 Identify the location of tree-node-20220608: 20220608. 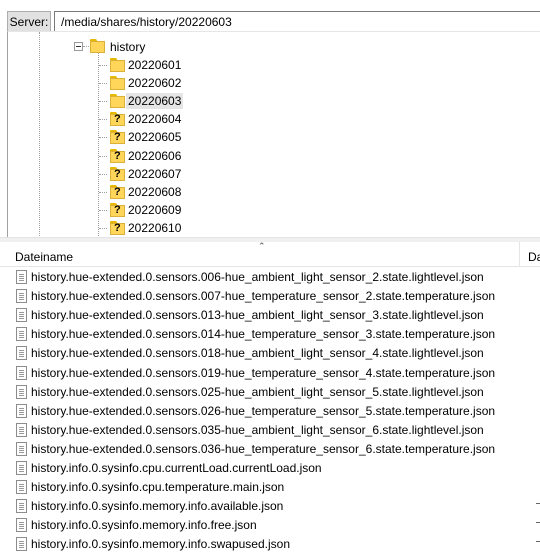
(274, 192).